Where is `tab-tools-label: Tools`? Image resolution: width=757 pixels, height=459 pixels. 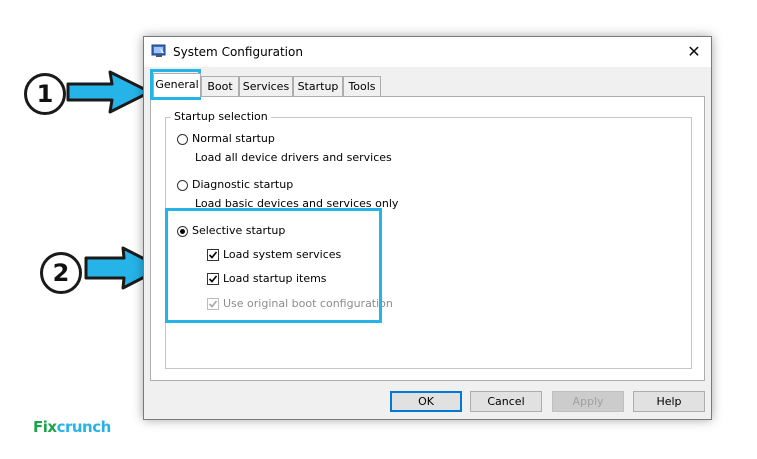
tab-tools-label: Tools is located at coordinates (362, 86).